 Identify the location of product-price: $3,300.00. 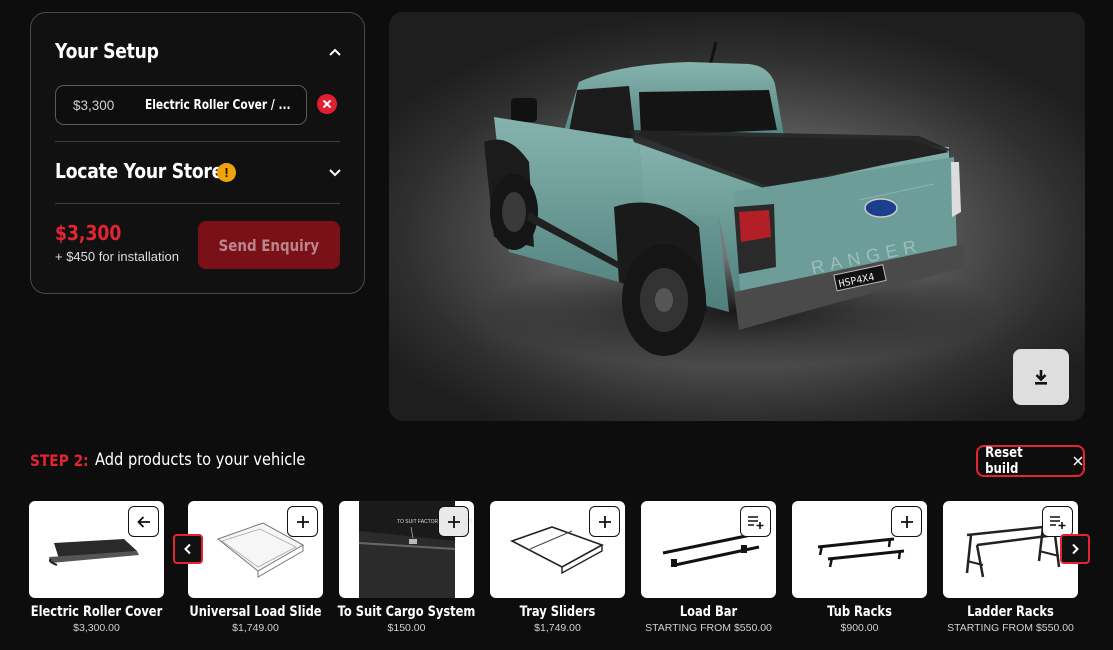
(96, 628).